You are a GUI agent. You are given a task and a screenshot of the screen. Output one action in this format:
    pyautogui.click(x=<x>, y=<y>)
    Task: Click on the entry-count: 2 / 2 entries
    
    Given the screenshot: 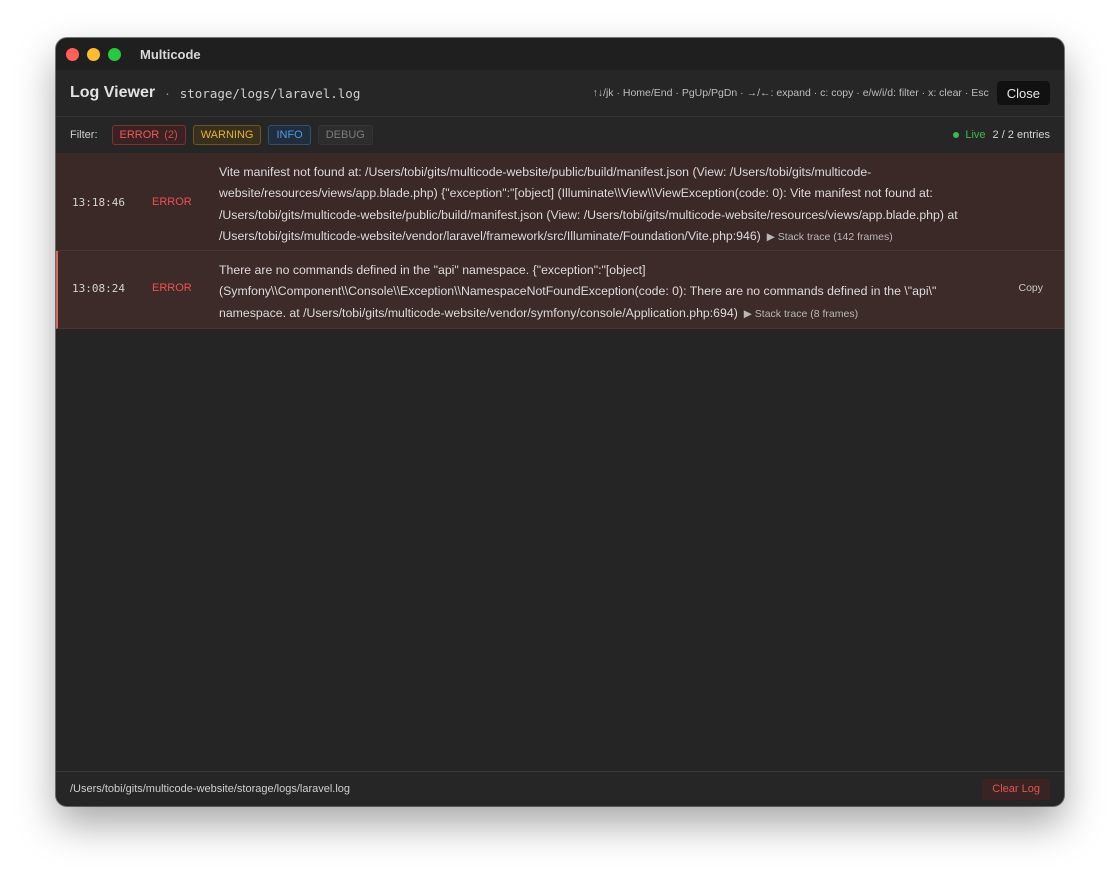 What is the action you would take?
    pyautogui.click(x=1021, y=135)
    